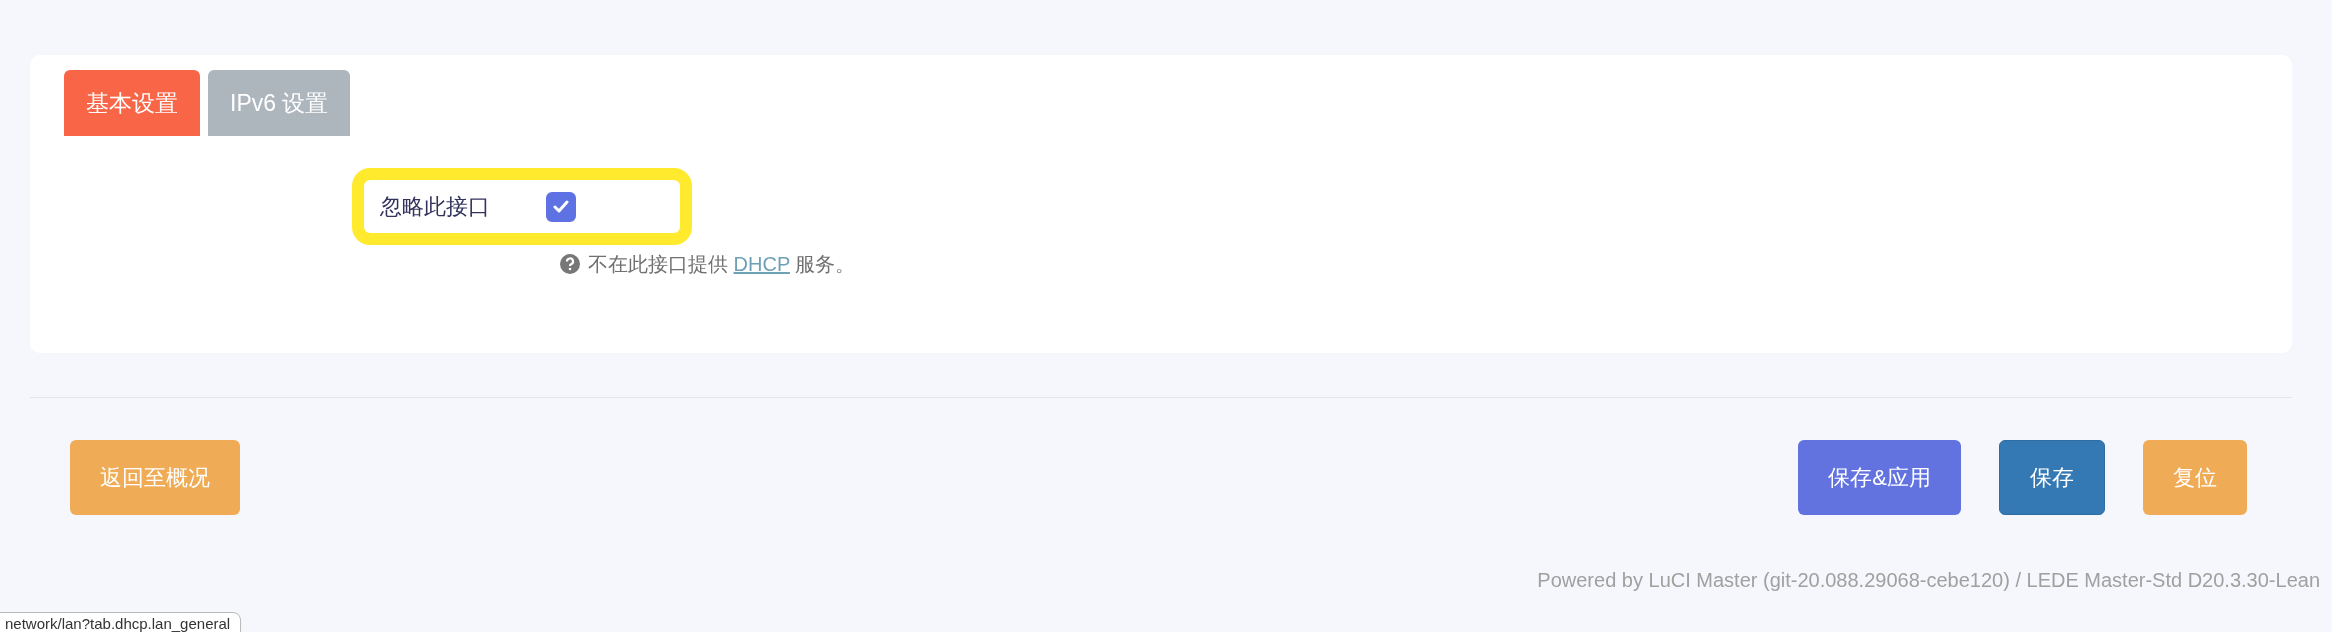  Describe the element at coordinates (279, 103) in the screenshot. I see `tab: IPv6 设置` at that location.